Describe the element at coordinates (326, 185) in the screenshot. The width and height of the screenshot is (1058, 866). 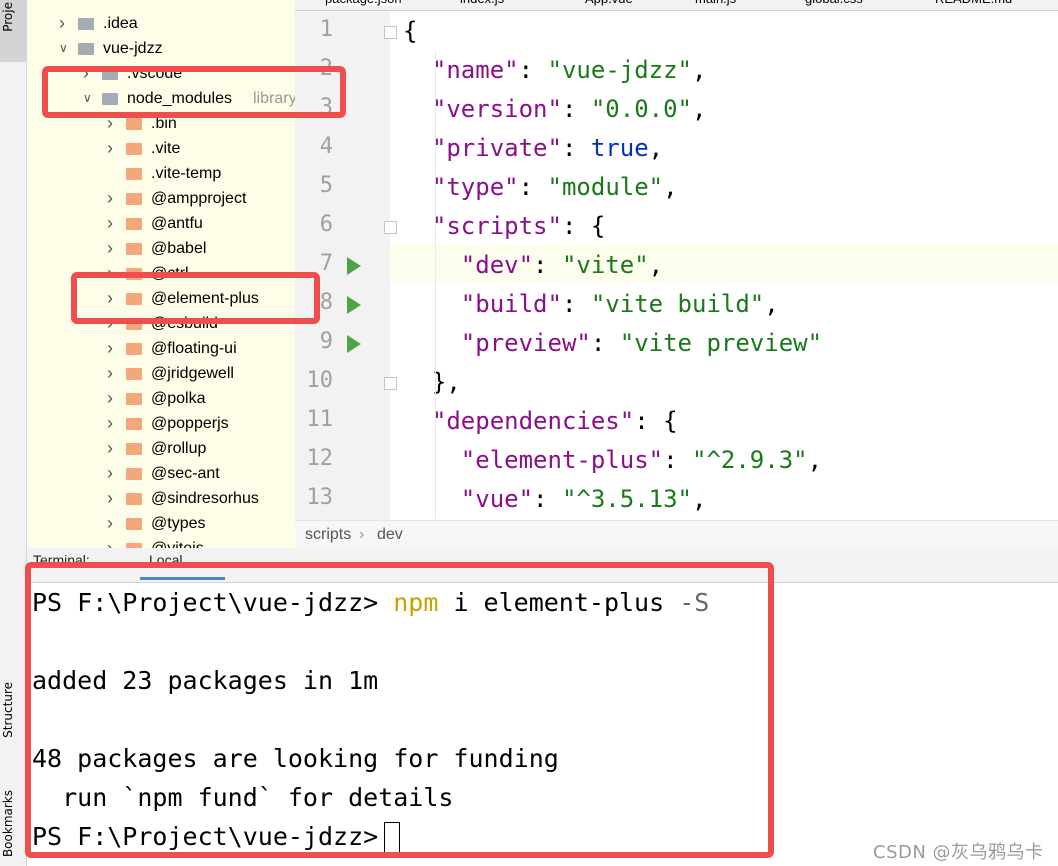
I see `line-number: 5` at that location.